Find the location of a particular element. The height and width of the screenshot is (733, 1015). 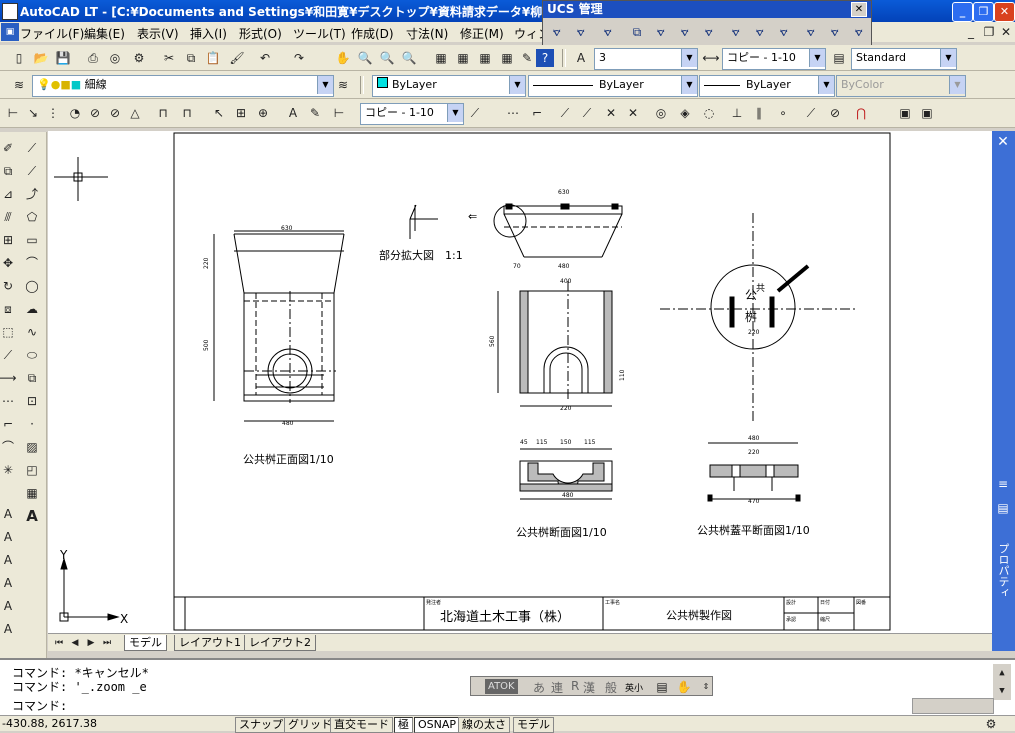

close-window-button: ✕ is located at coordinates (1004, 12).